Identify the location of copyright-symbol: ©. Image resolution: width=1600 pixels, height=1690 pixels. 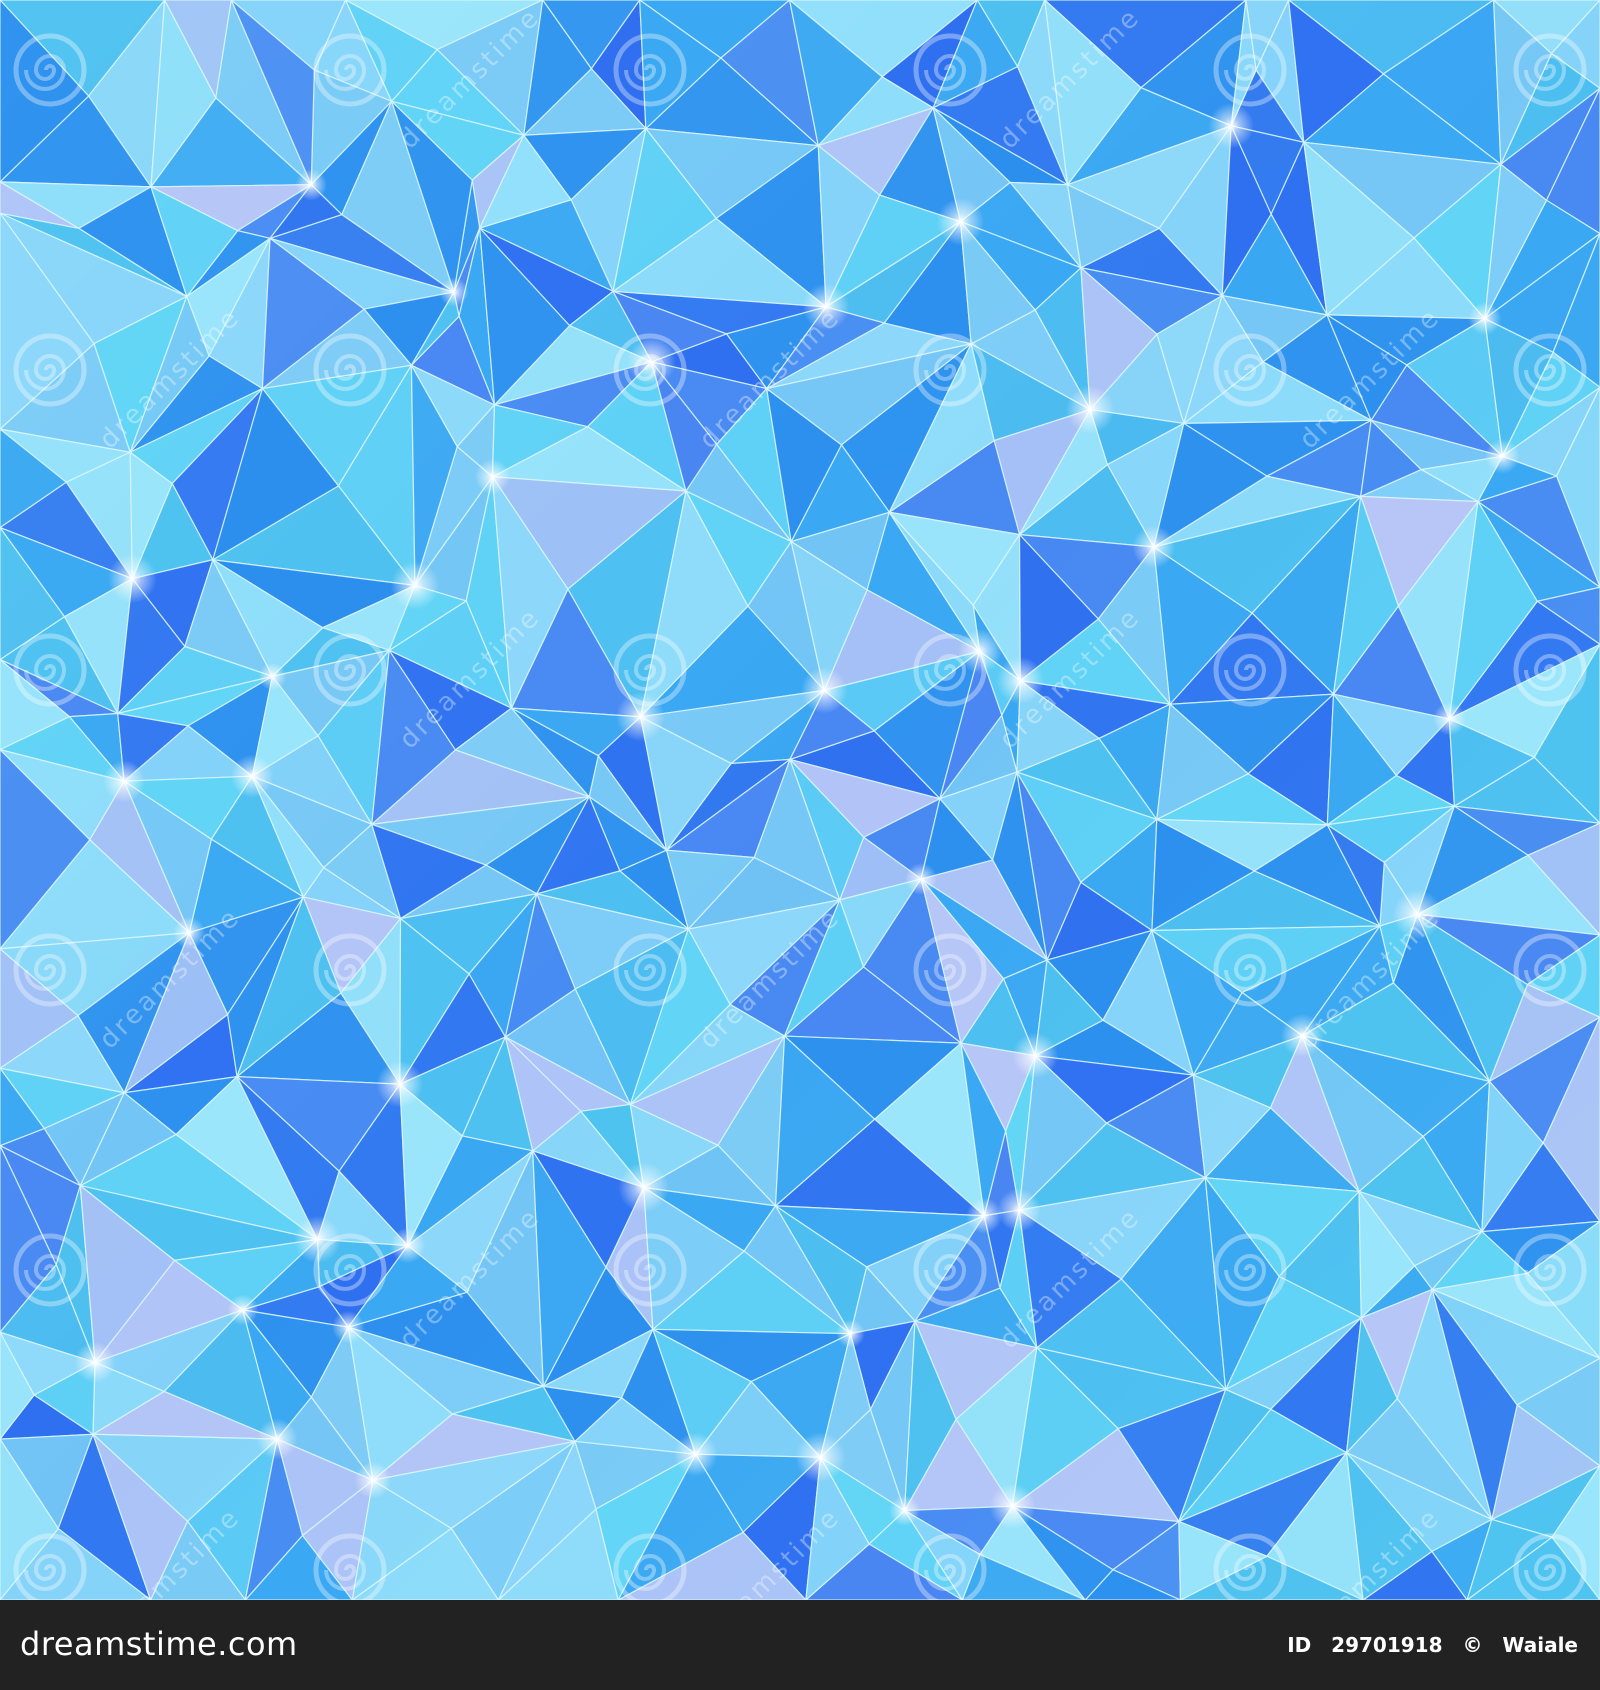
(1472, 1645).